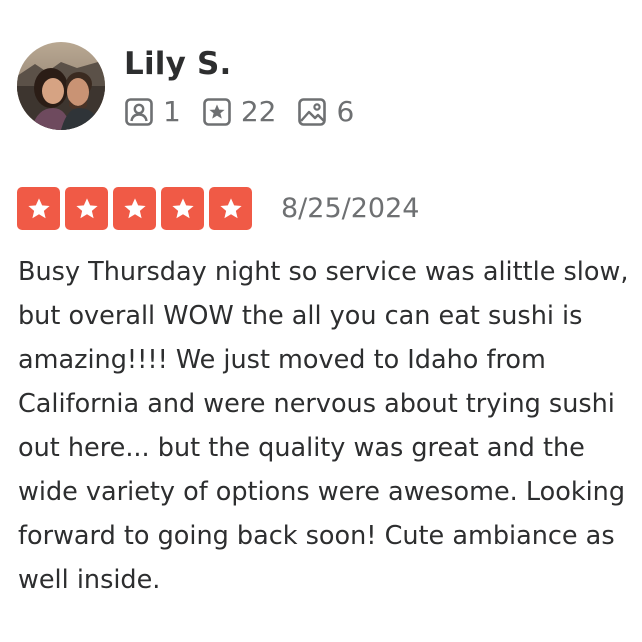 The width and height of the screenshot is (642, 642). Describe the element at coordinates (345, 111) in the screenshot. I see `photos-count-value: 6` at that location.